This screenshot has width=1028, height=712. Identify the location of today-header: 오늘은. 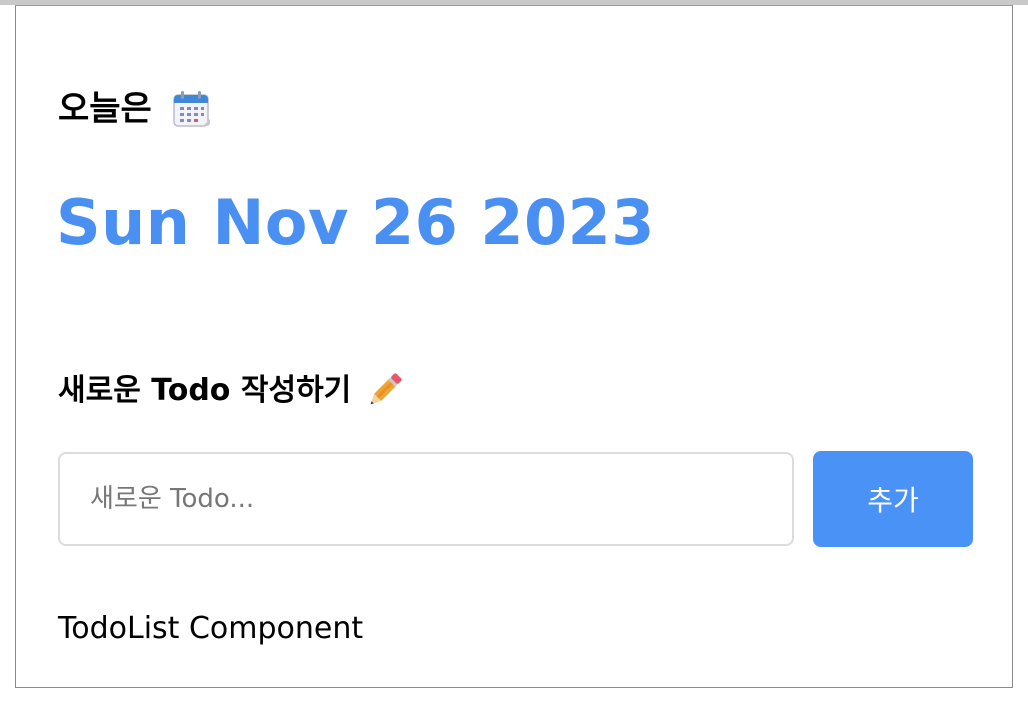
(135, 109).